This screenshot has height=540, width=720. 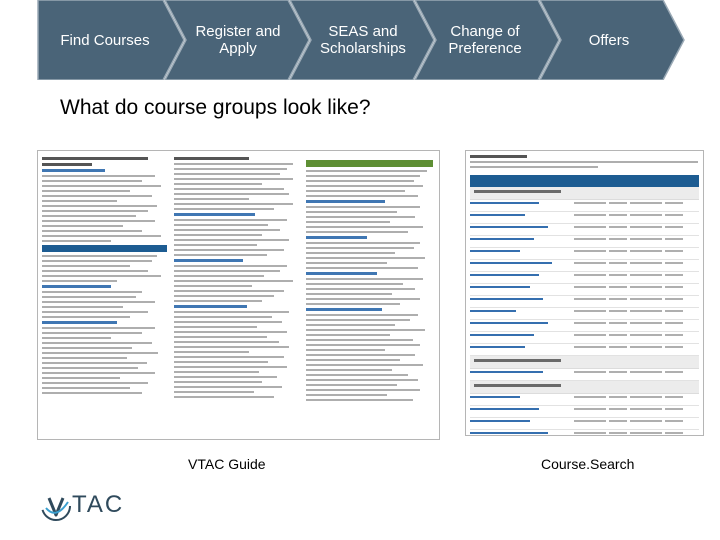 I want to click on table-header, so click(x=584, y=181).